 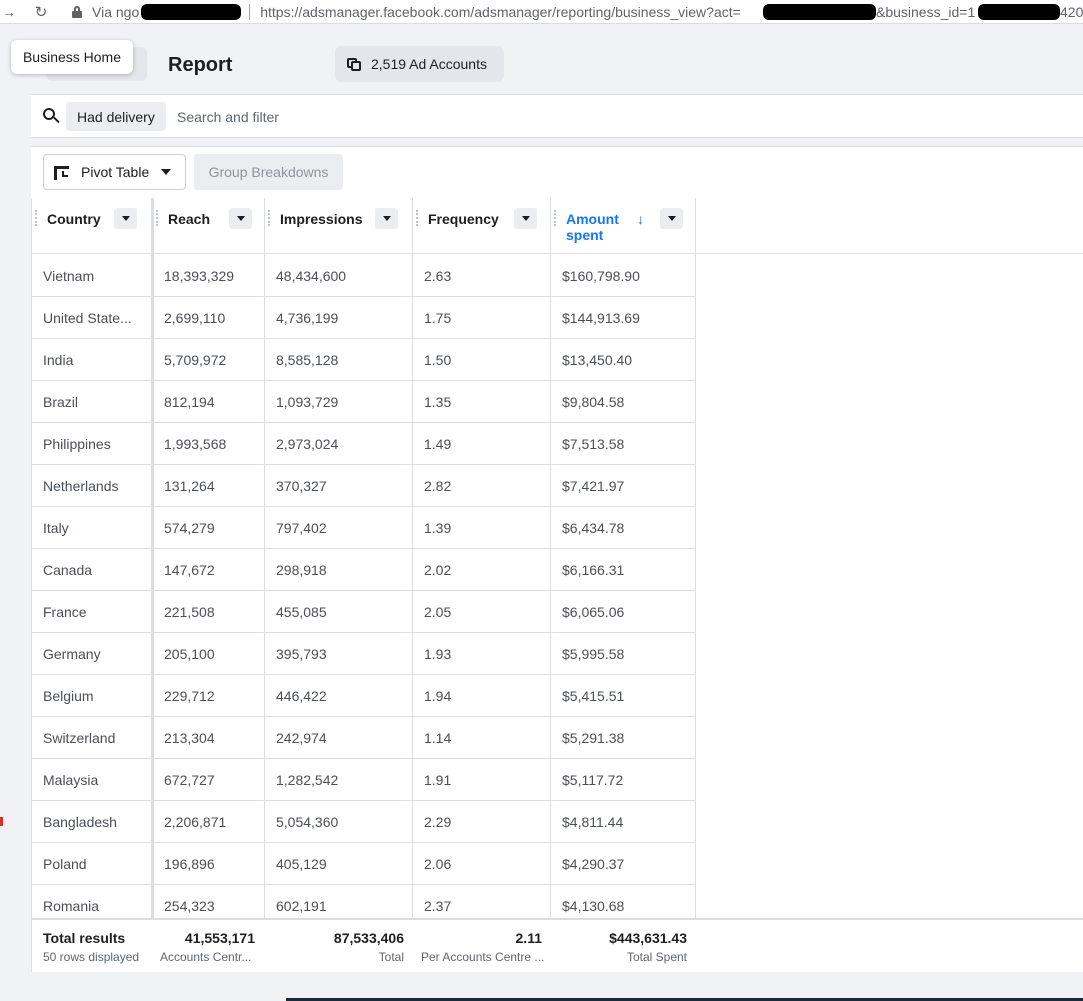 What do you see at coordinates (92, 226) in the screenshot?
I see `column-header-country: Country` at bounding box center [92, 226].